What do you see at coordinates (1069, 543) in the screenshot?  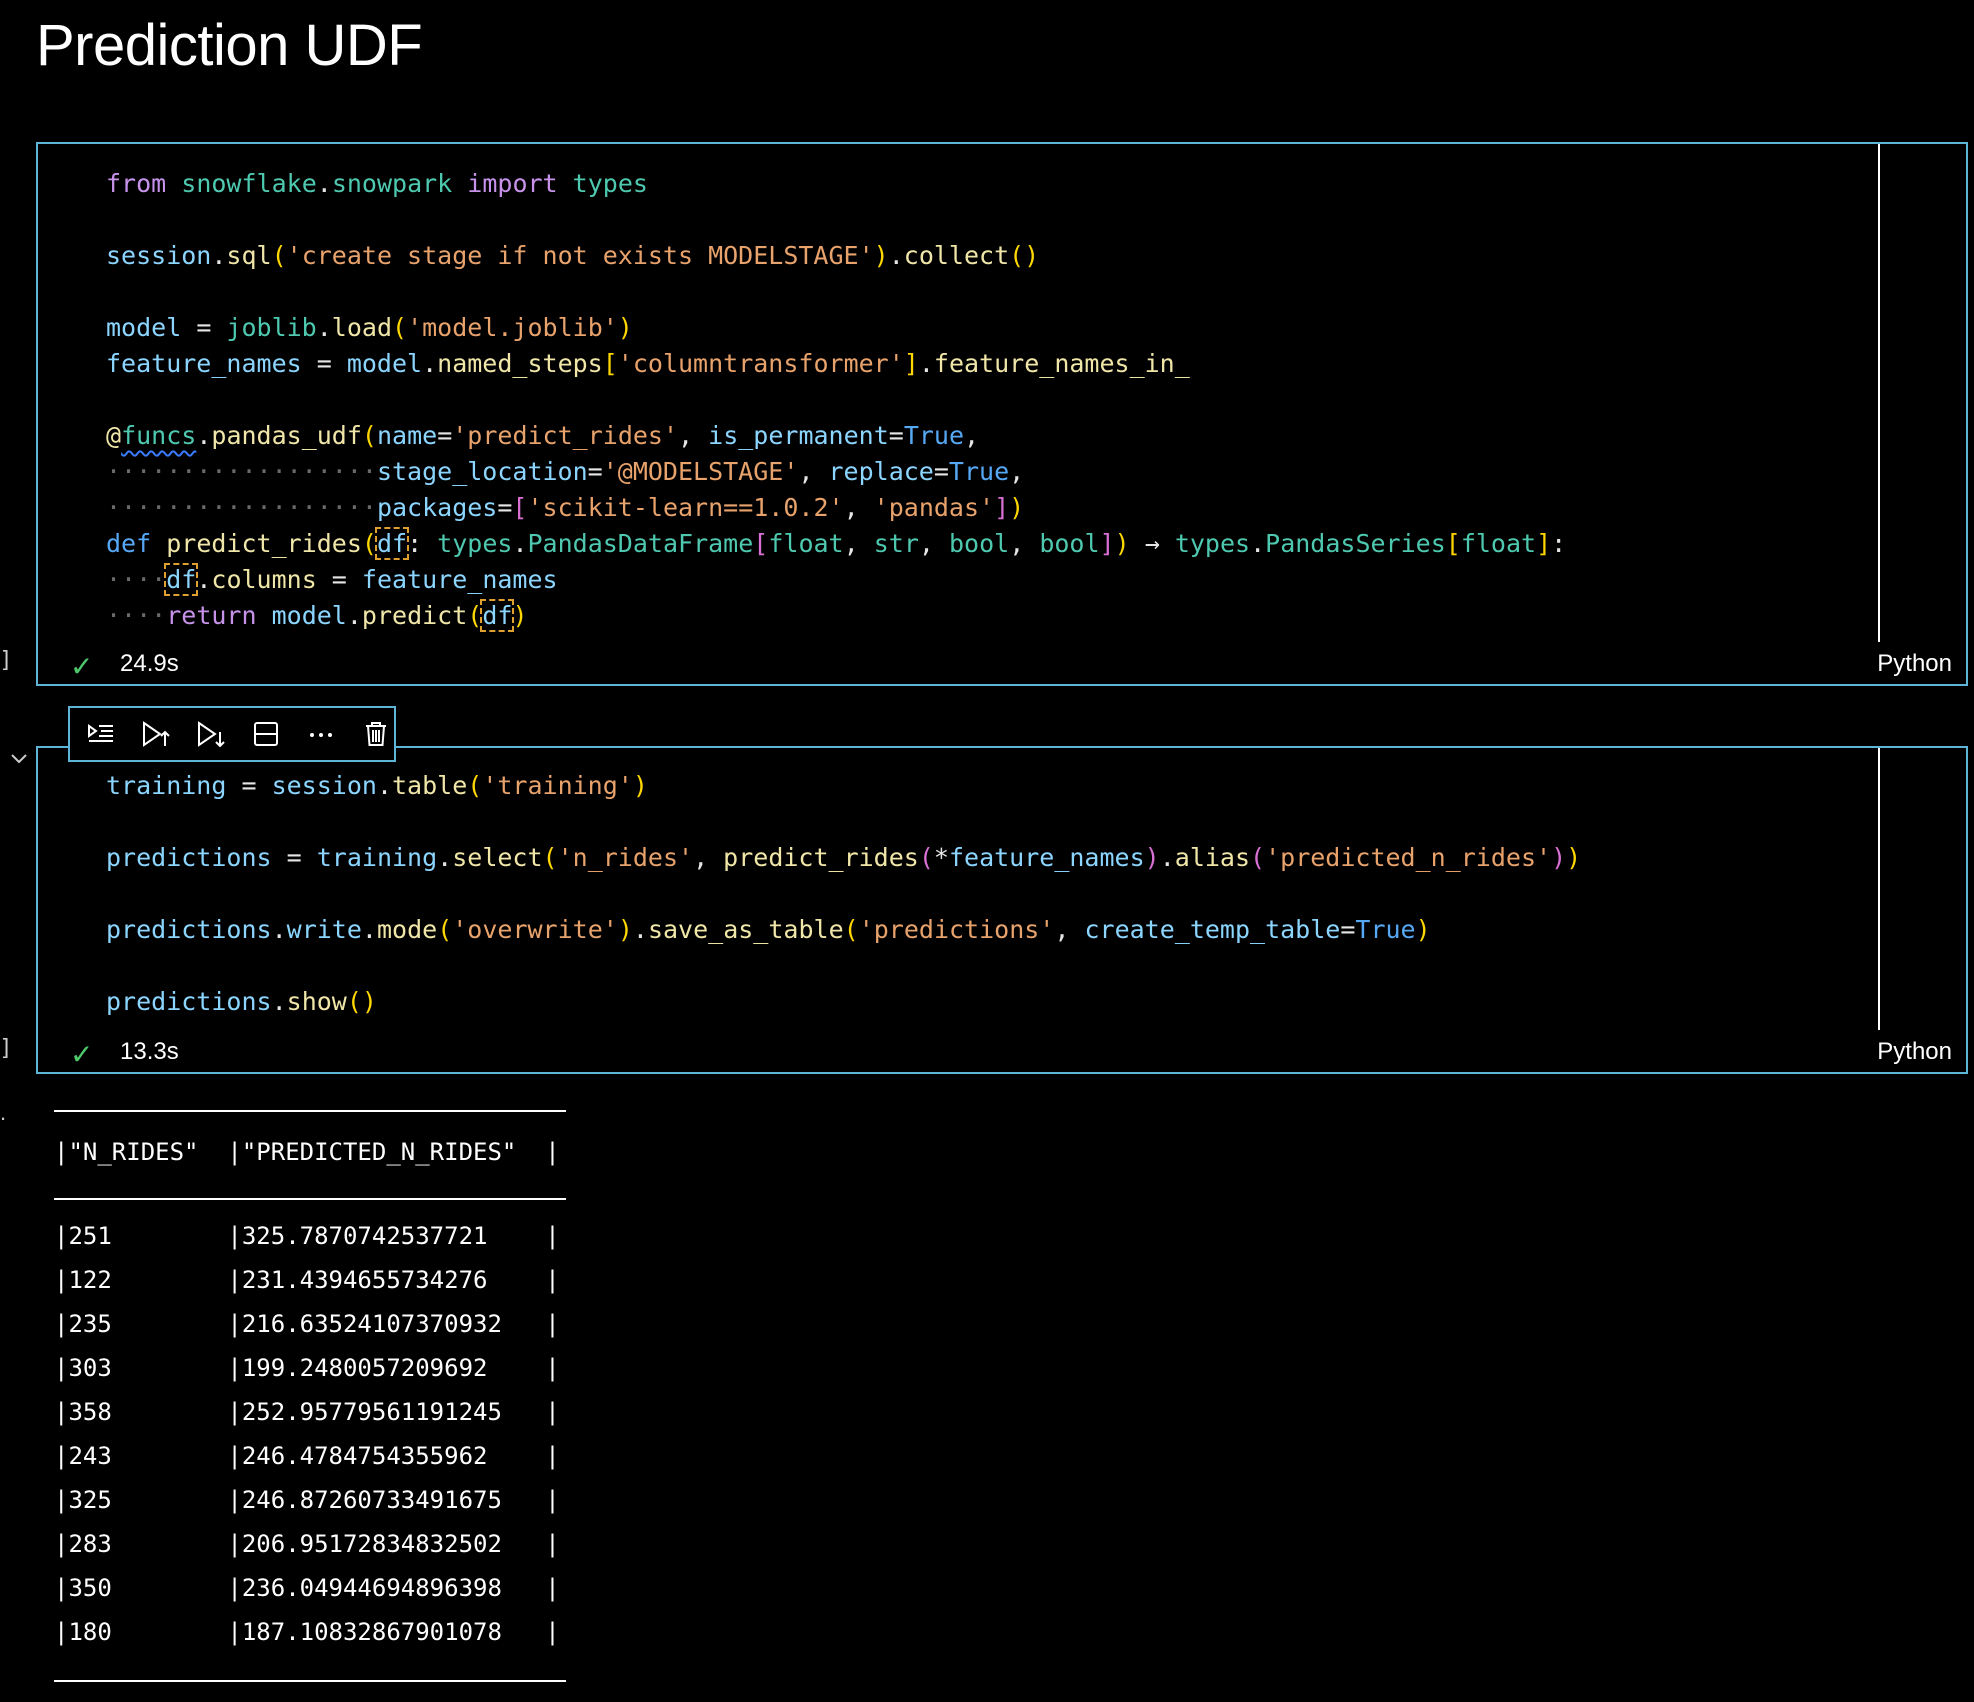 I see `code-token: bool` at bounding box center [1069, 543].